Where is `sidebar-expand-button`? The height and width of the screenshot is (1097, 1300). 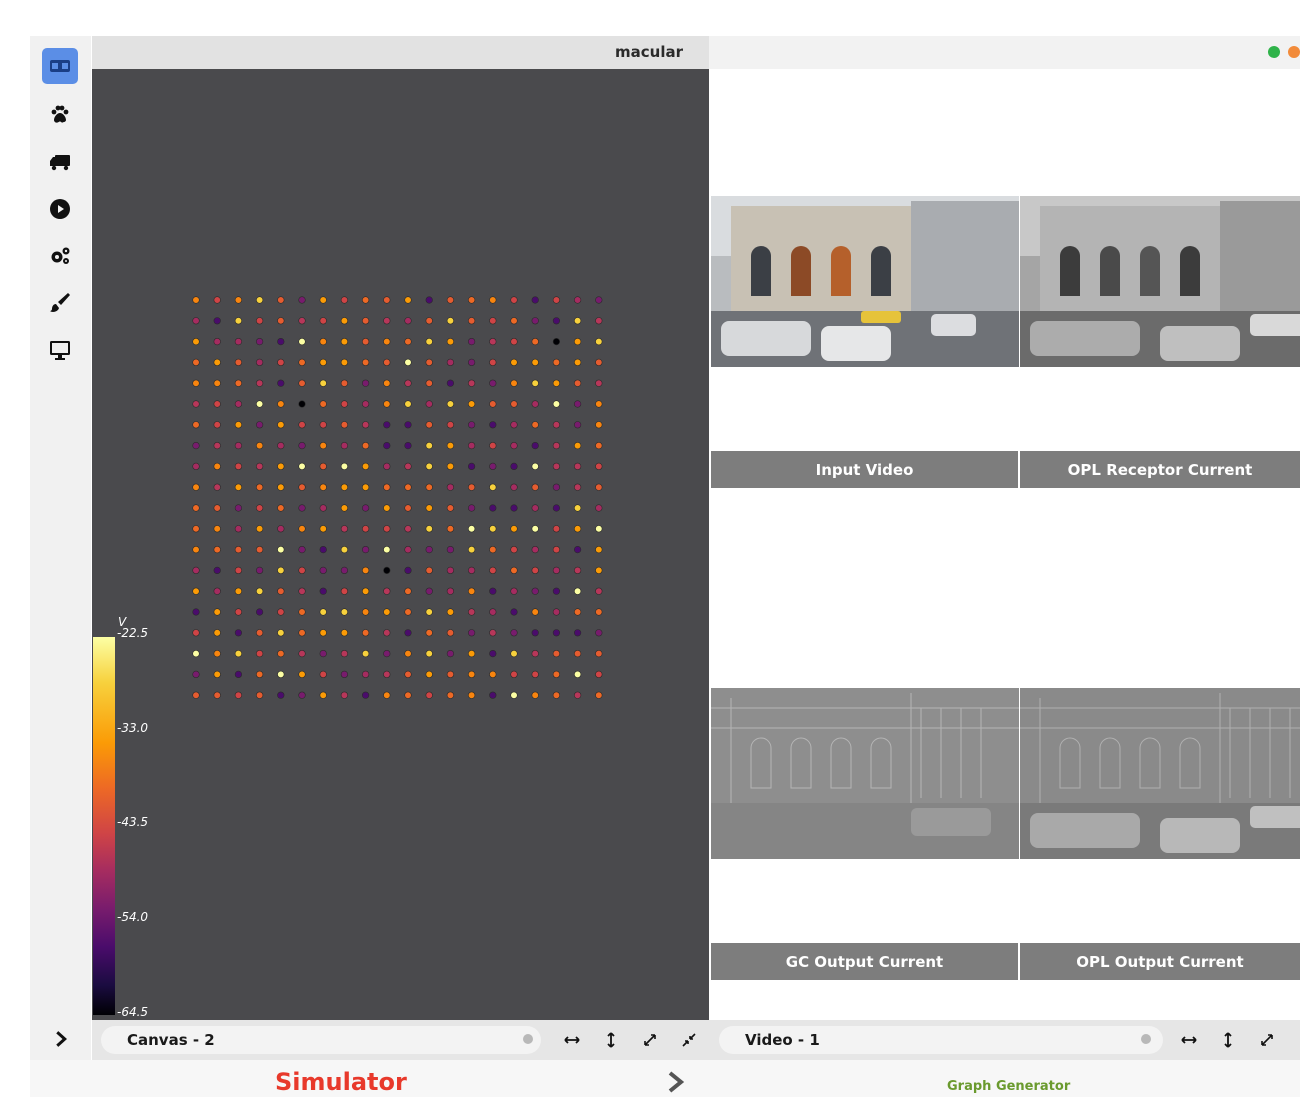
sidebar-expand-button is located at coordinates (60, 1039).